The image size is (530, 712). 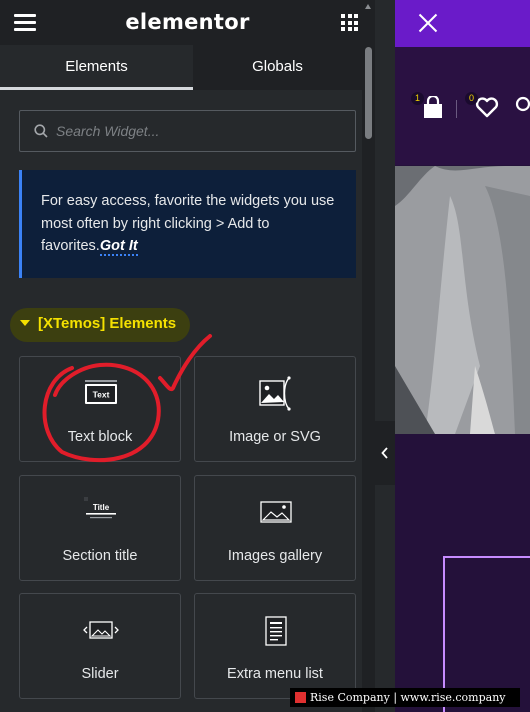 What do you see at coordinates (118, 247) in the screenshot?
I see `got-it-link: Got It` at bounding box center [118, 247].